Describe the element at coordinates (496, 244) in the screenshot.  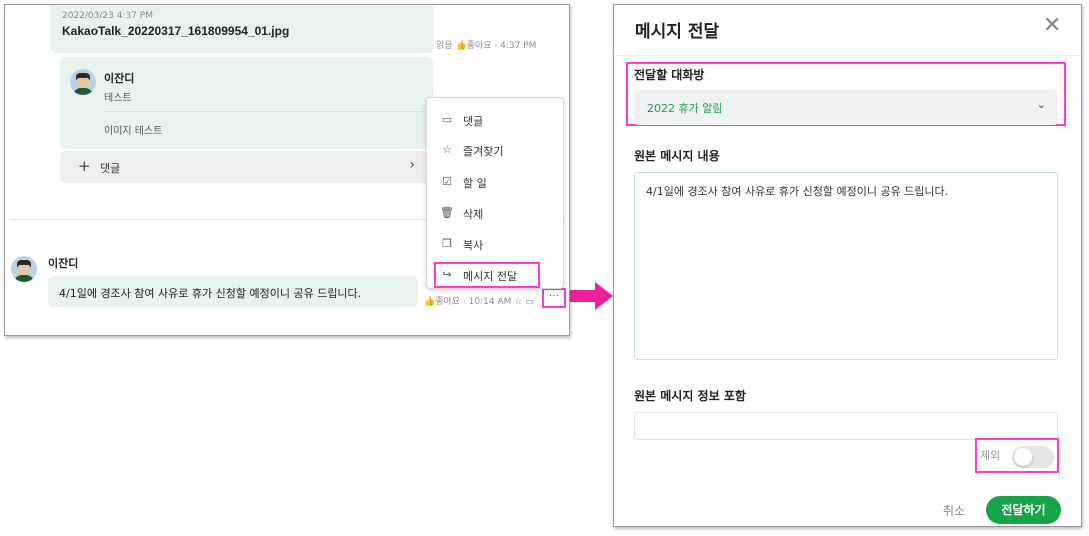
I see `menu-item-copy: ❐ 복사` at that location.